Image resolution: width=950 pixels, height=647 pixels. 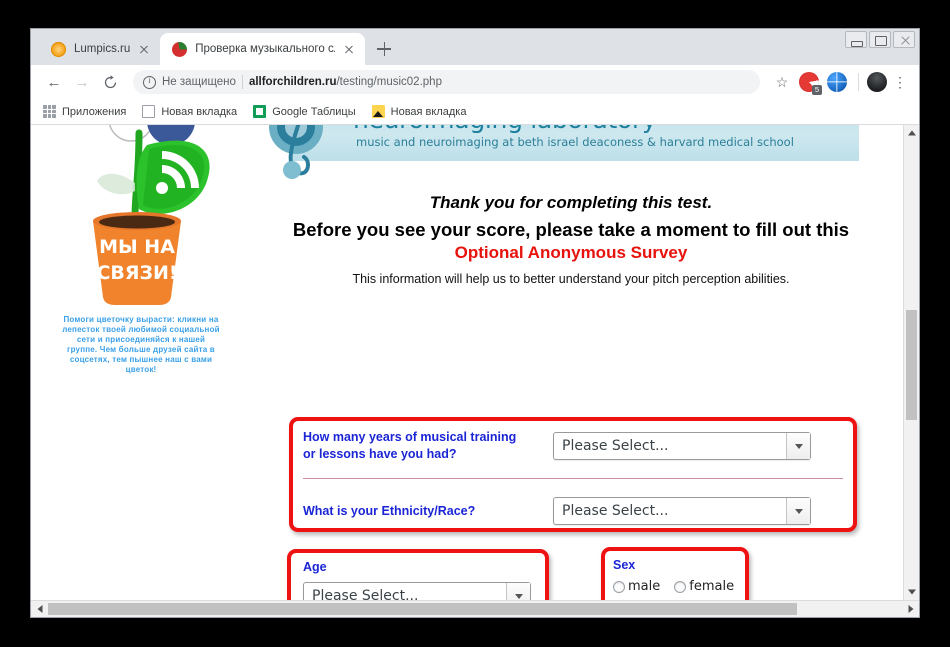 I want to click on music-favicon, so click(x=180, y=49).